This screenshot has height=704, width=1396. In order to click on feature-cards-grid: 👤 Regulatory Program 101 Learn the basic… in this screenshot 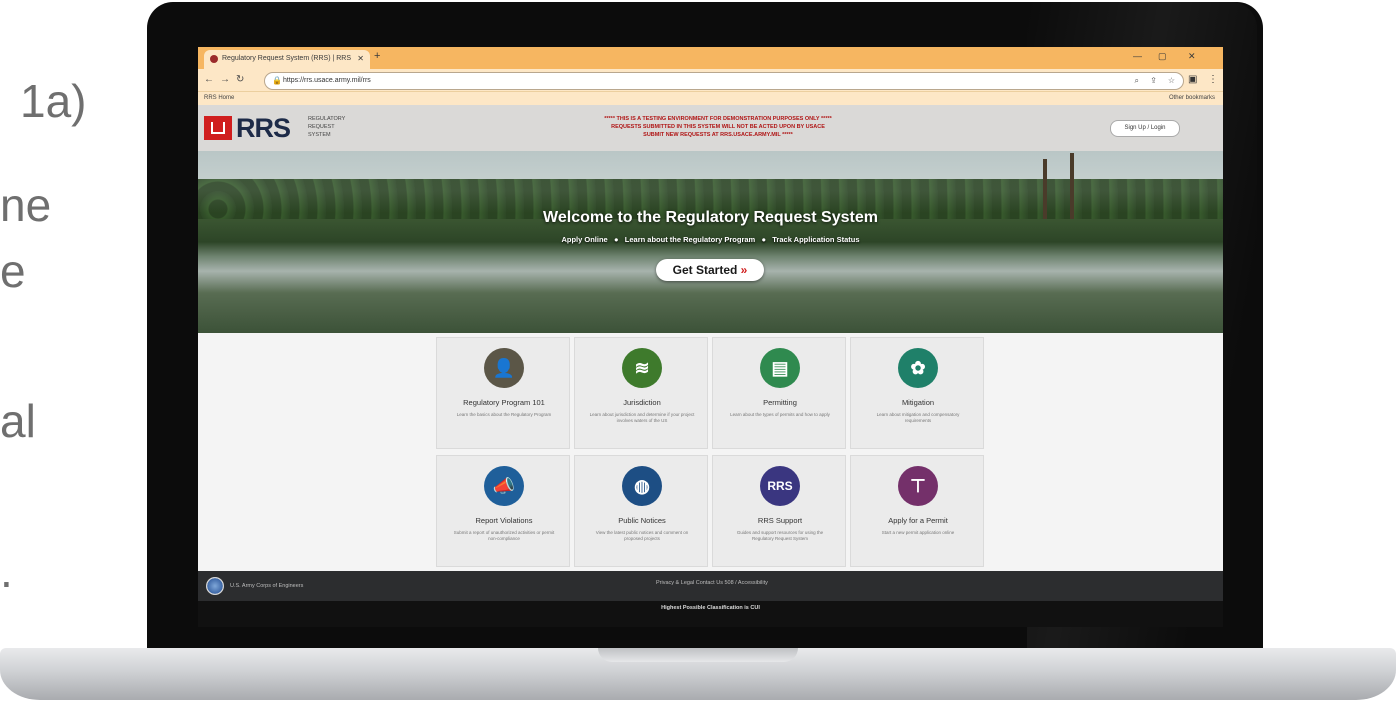, I will do `click(712, 453)`.